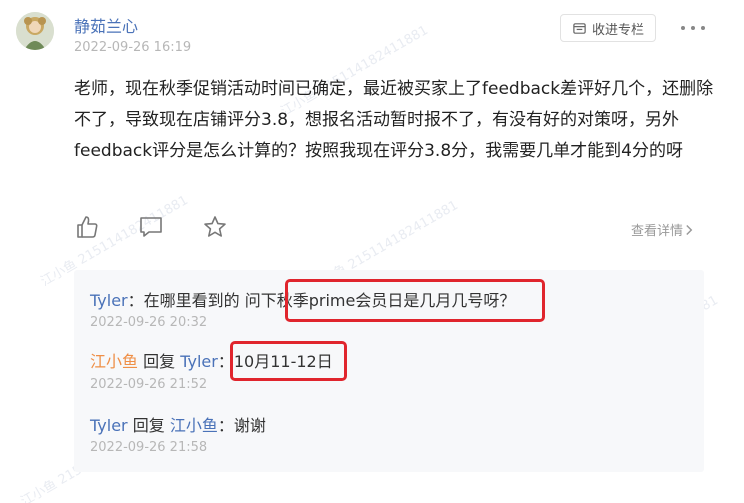 Image resolution: width=744 pixels, height=503 pixels. I want to click on collect-icon, so click(579, 28).